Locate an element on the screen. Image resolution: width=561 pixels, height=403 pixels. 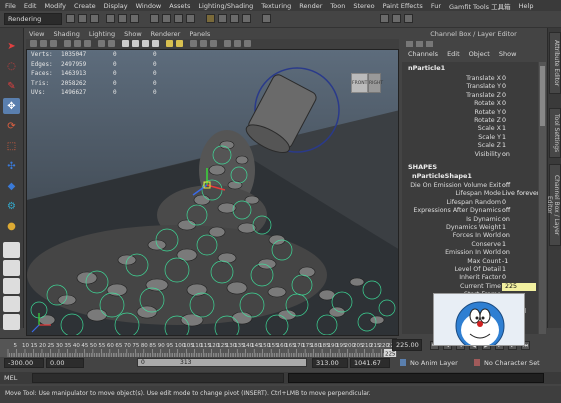
channel-row: Dynamics Weight1 is located at coordinates (470, 228).